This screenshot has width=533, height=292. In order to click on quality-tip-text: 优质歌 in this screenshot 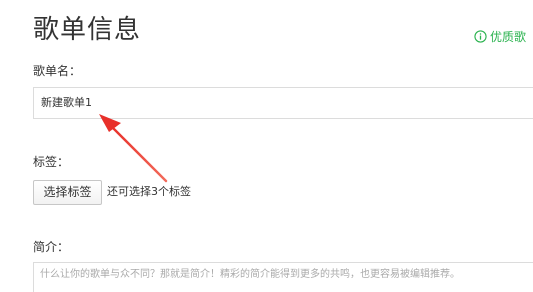, I will do `click(508, 36)`.